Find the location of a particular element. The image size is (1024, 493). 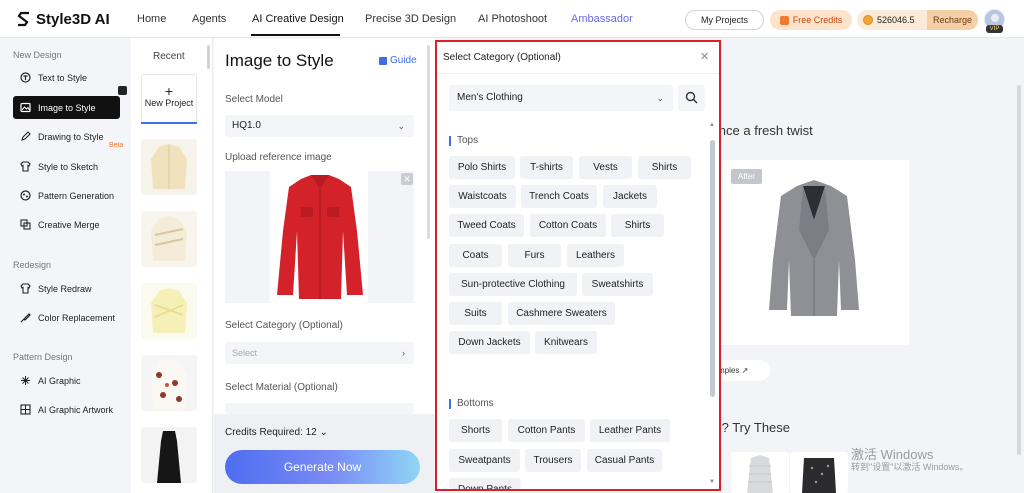

nav-ai-creative-design: AI Creative Design is located at coordinates (298, 19).